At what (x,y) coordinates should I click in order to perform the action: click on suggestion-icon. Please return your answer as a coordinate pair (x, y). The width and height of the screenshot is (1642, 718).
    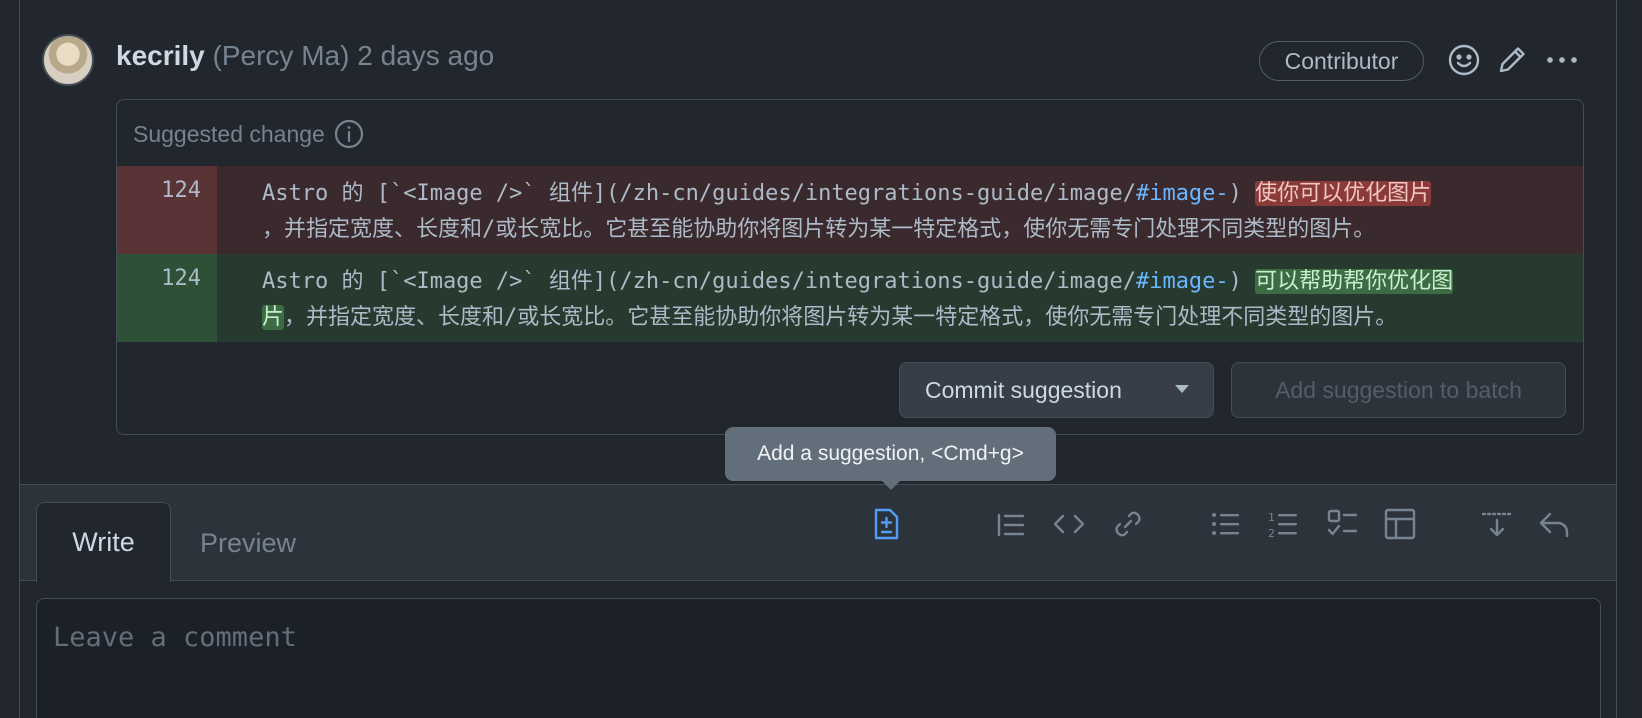
    Looking at the image, I should click on (886, 524).